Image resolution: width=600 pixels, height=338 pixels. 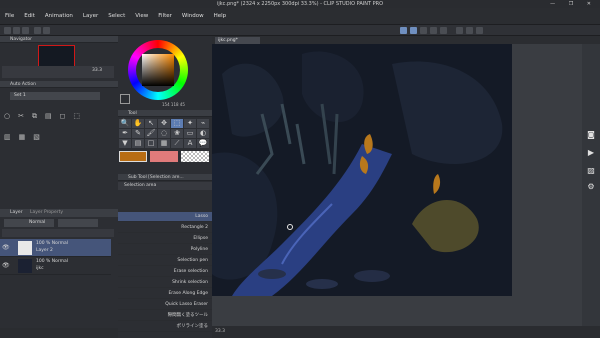 I want to click on sub-tool-item: Ellipse, so click(x=165, y=239).